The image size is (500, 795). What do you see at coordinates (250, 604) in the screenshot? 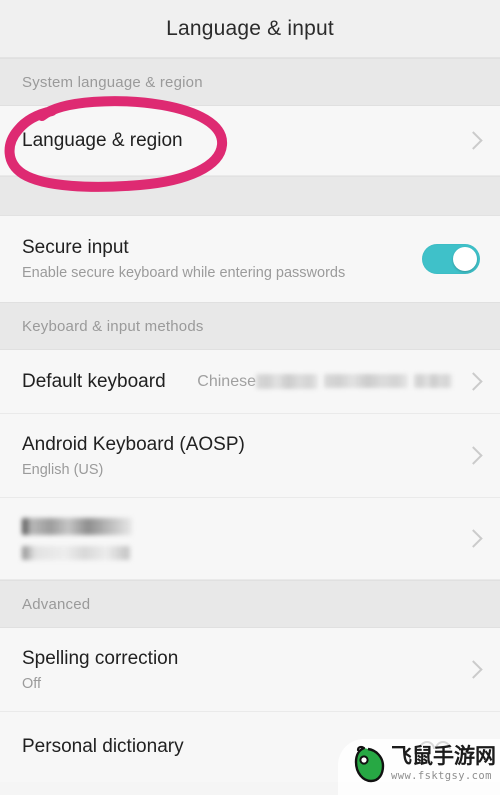
I see `section-header-advanced: Advanced` at bounding box center [250, 604].